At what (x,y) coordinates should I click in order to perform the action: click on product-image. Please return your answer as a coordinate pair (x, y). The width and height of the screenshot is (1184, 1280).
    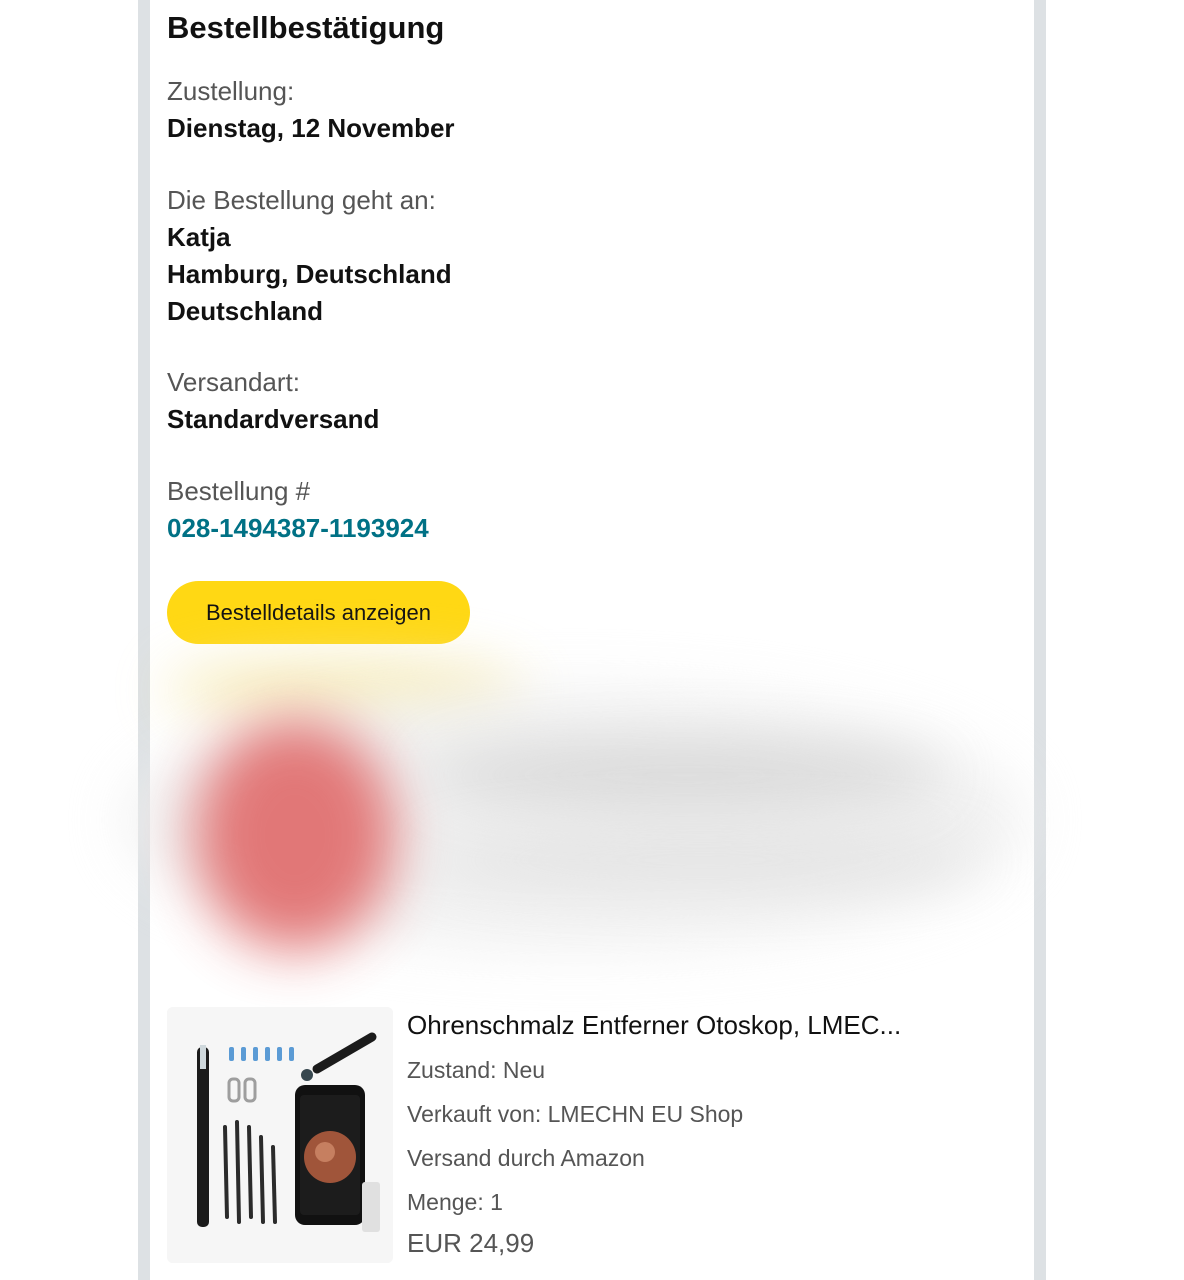
    Looking at the image, I should click on (280, 1135).